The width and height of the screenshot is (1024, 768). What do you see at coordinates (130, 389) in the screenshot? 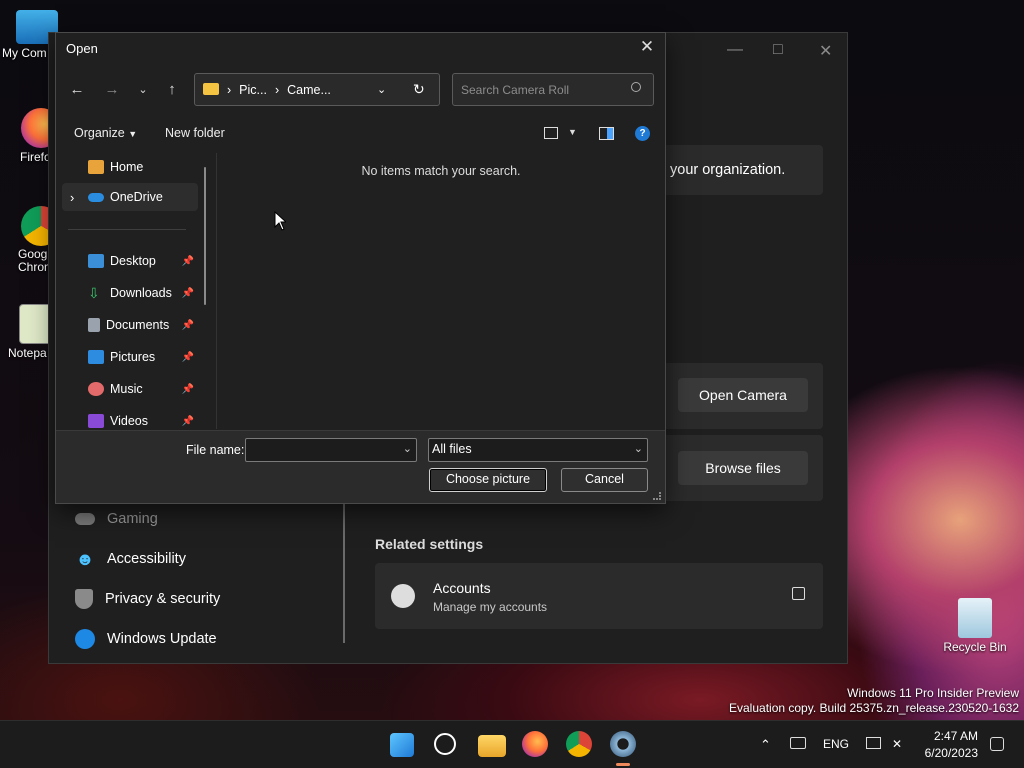
I see `tree-item-music: Music 📌` at bounding box center [130, 389].